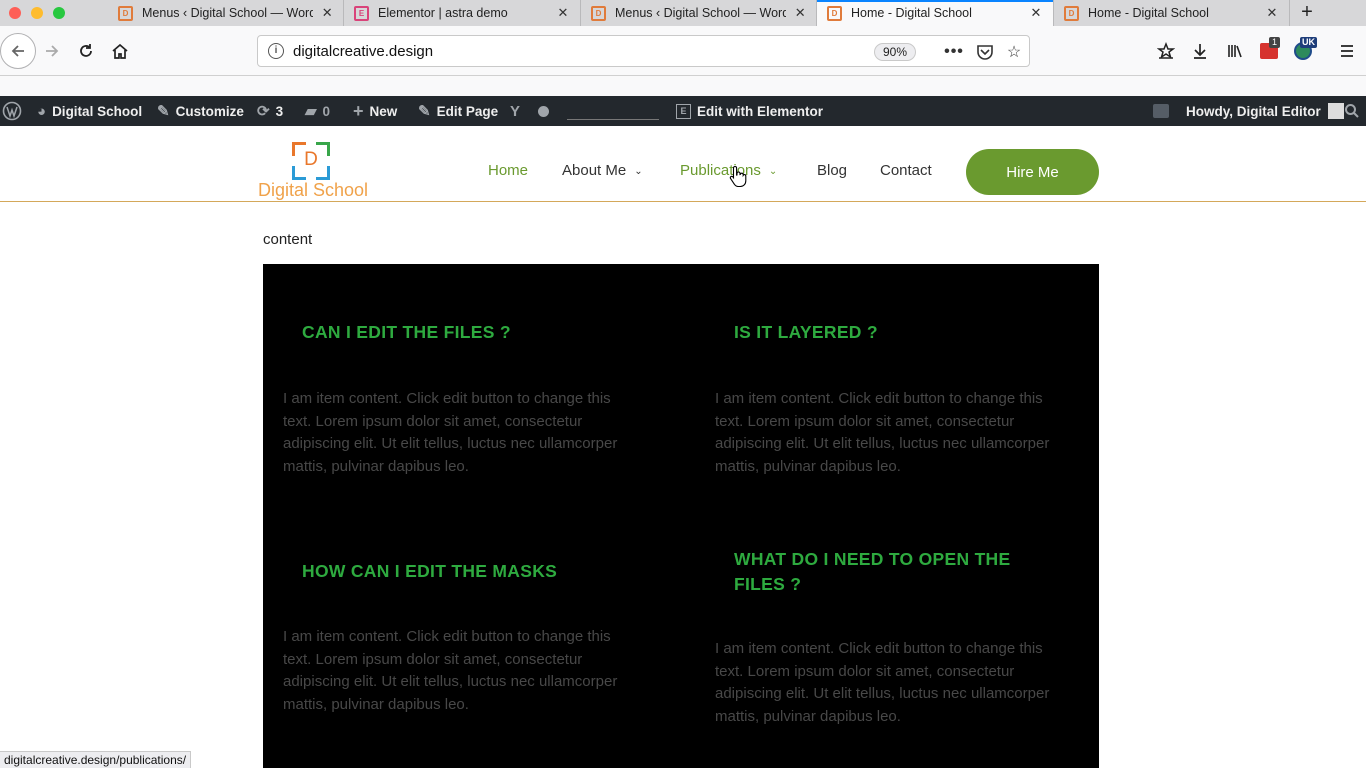 Image resolution: width=1366 pixels, height=768 pixels. What do you see at coordinates (200, 111) in the screenshot?
I see `customize-link: ✎ Customize` at bounding box center [200, 111].